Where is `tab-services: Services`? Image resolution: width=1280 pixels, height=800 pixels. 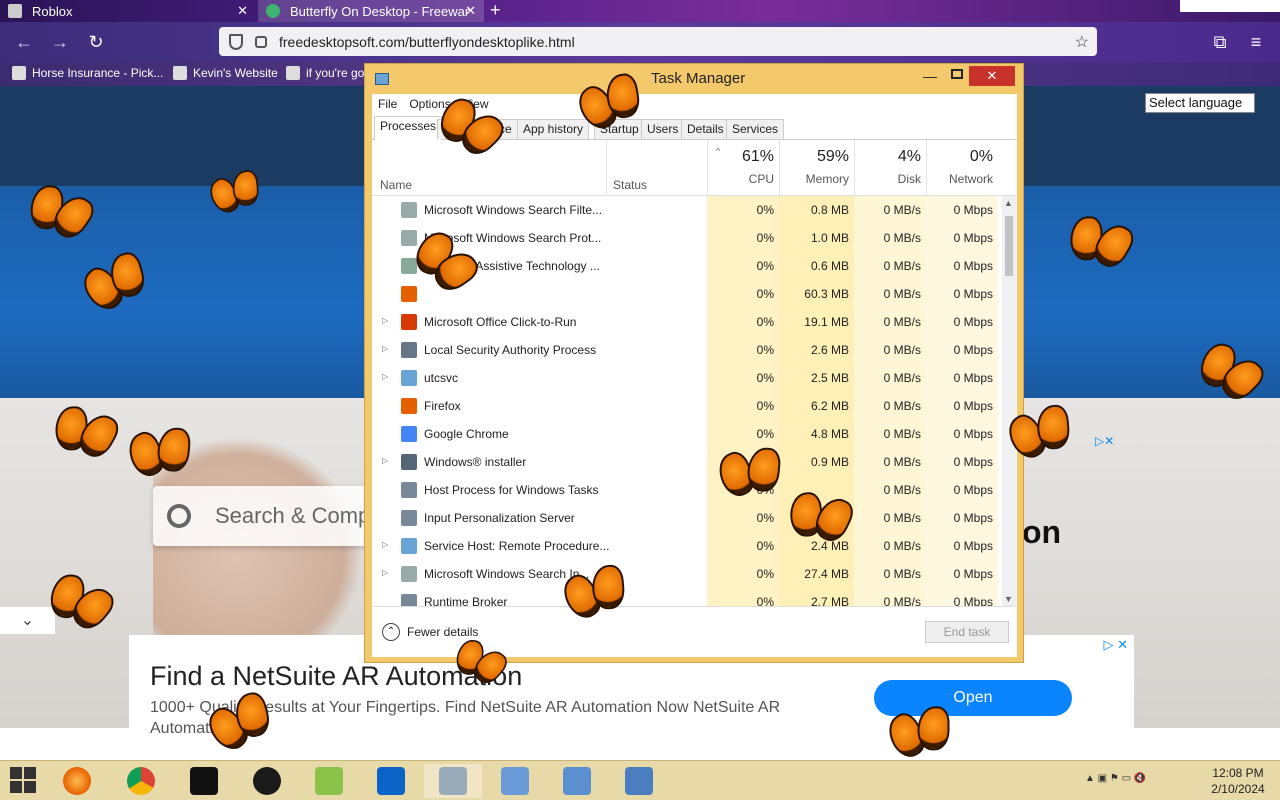
tab-services: Services is located at coordinates (755, 129).